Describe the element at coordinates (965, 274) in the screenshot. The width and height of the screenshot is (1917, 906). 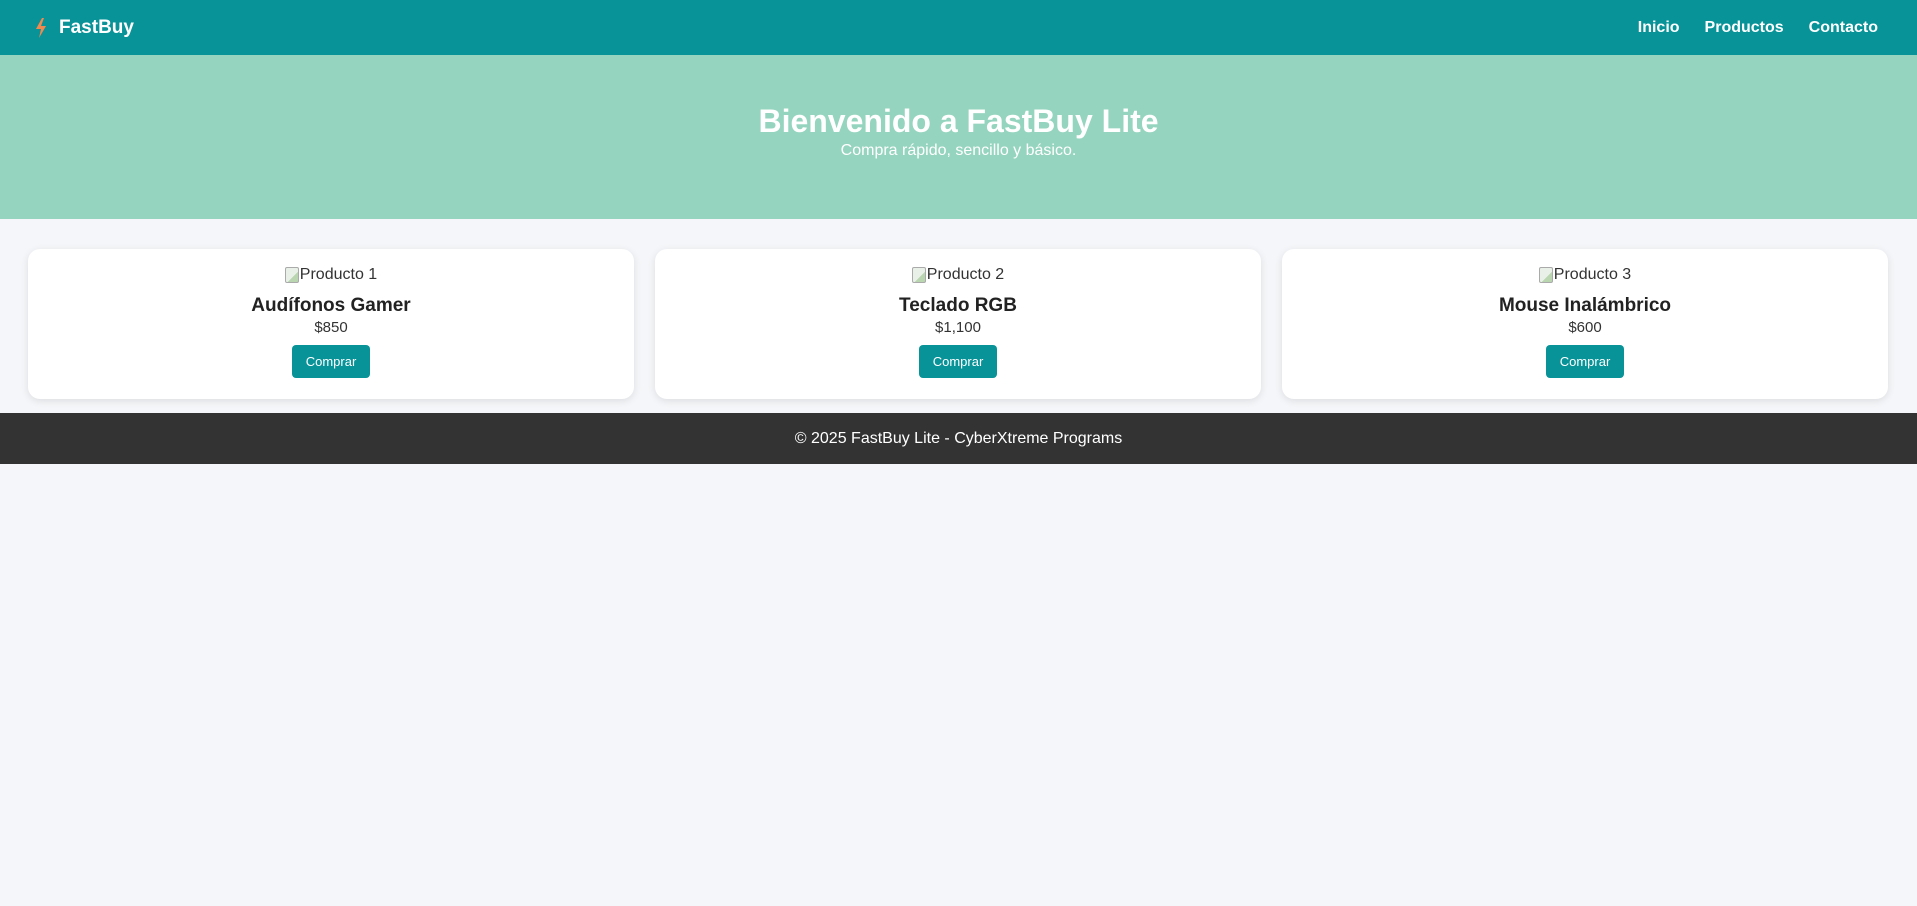
I see `product-image-alt: Producto 2` at that location.